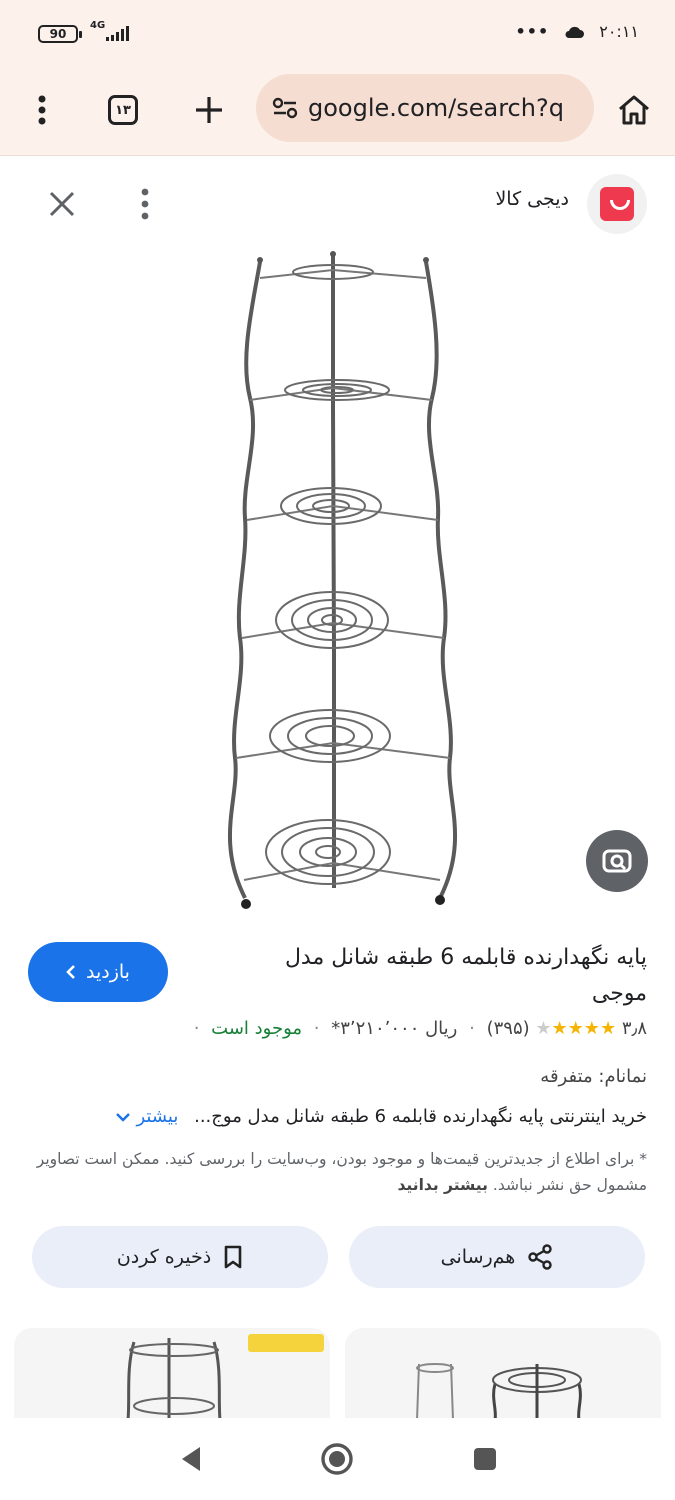 The image size is (675, 1500). I want to click on battery-icon: 90, so click(60, 34).